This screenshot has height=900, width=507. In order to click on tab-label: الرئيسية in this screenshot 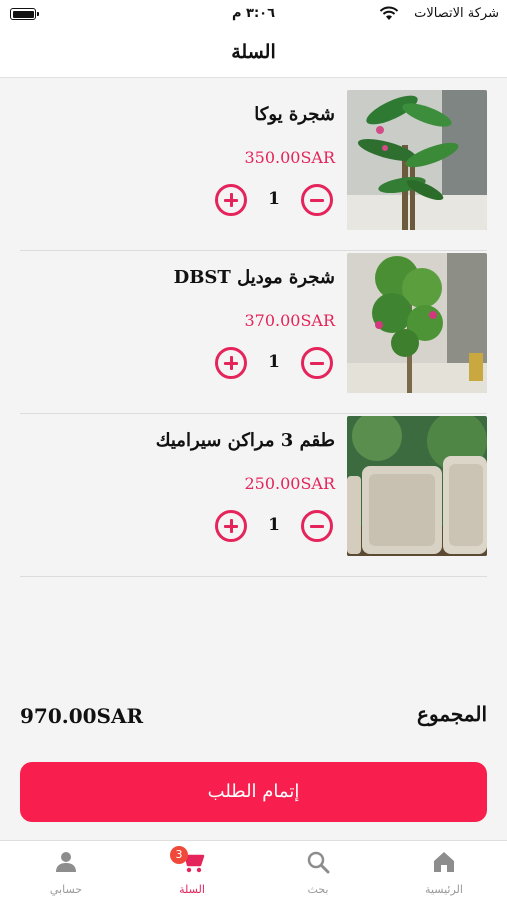, I will do `click(444, 889)`.